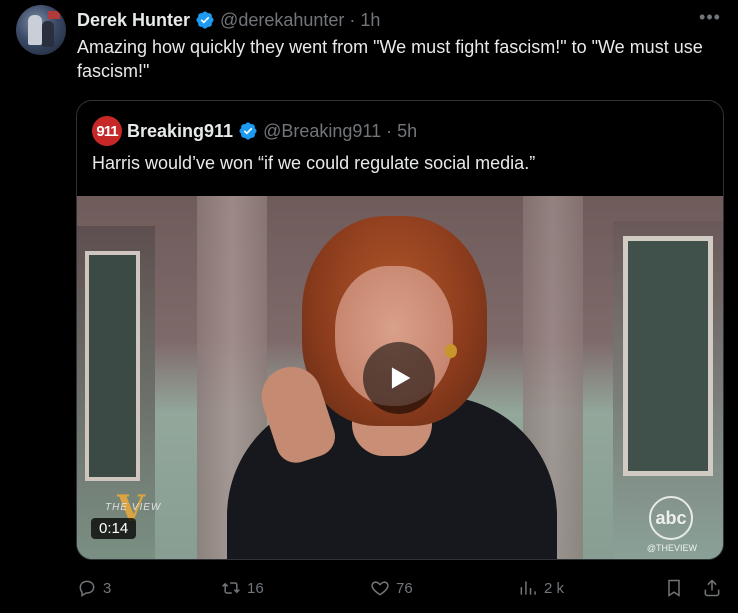  What do you see at coordinates (404, 588) in the screenshot?
I see `like-count: 76` at bounding box center [404, 588].